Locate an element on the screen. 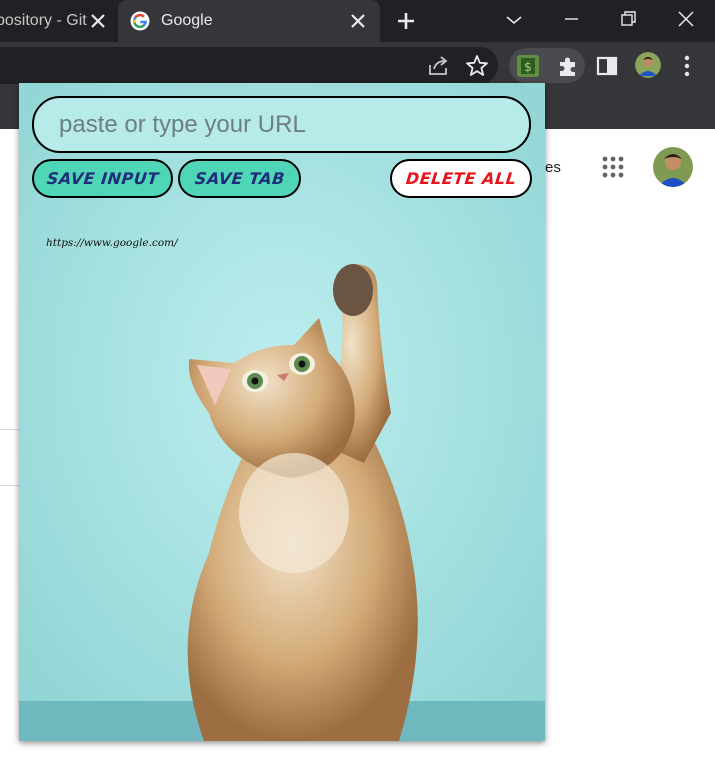  tab-strip: pository - Git Google is located at coordinates (357, 21).